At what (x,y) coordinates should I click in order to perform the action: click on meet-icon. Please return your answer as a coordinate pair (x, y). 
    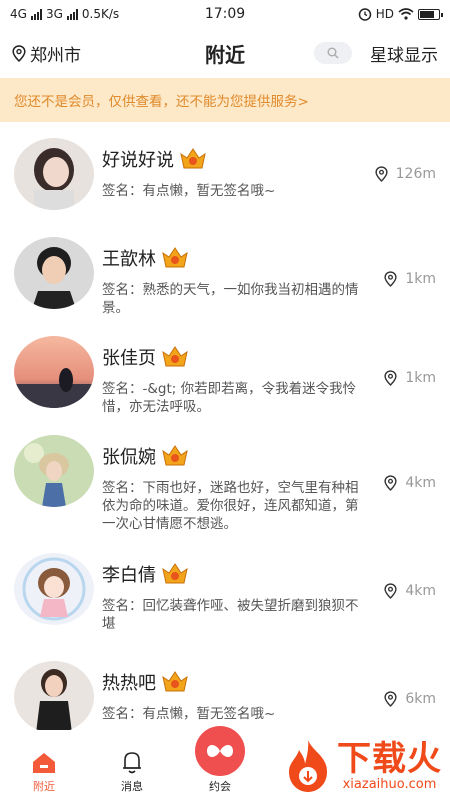
    Looking at the image, I should click on (220, 751).